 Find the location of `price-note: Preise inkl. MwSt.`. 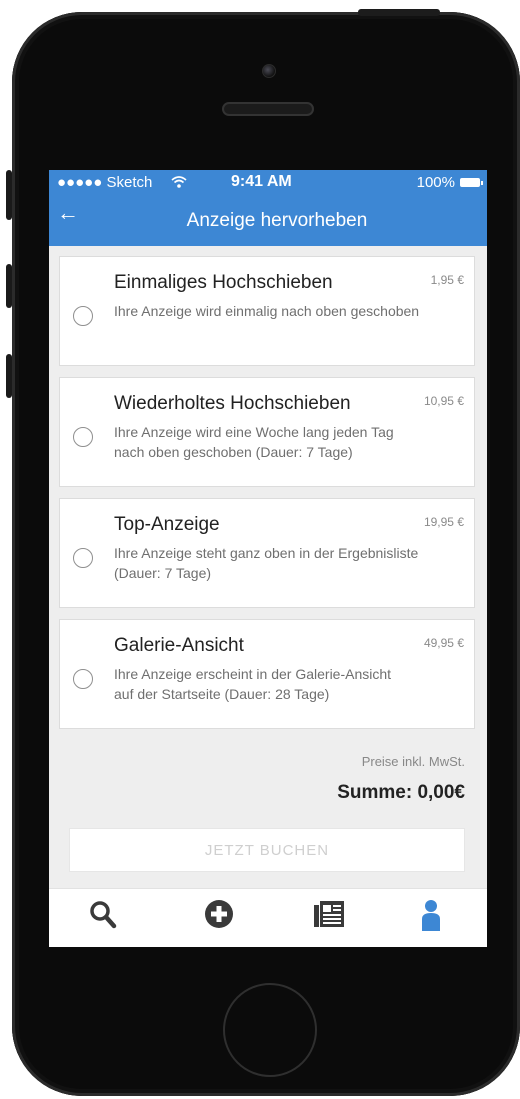

price-note: Preise inkl. MwSt. is located at coordinates (413, 761).